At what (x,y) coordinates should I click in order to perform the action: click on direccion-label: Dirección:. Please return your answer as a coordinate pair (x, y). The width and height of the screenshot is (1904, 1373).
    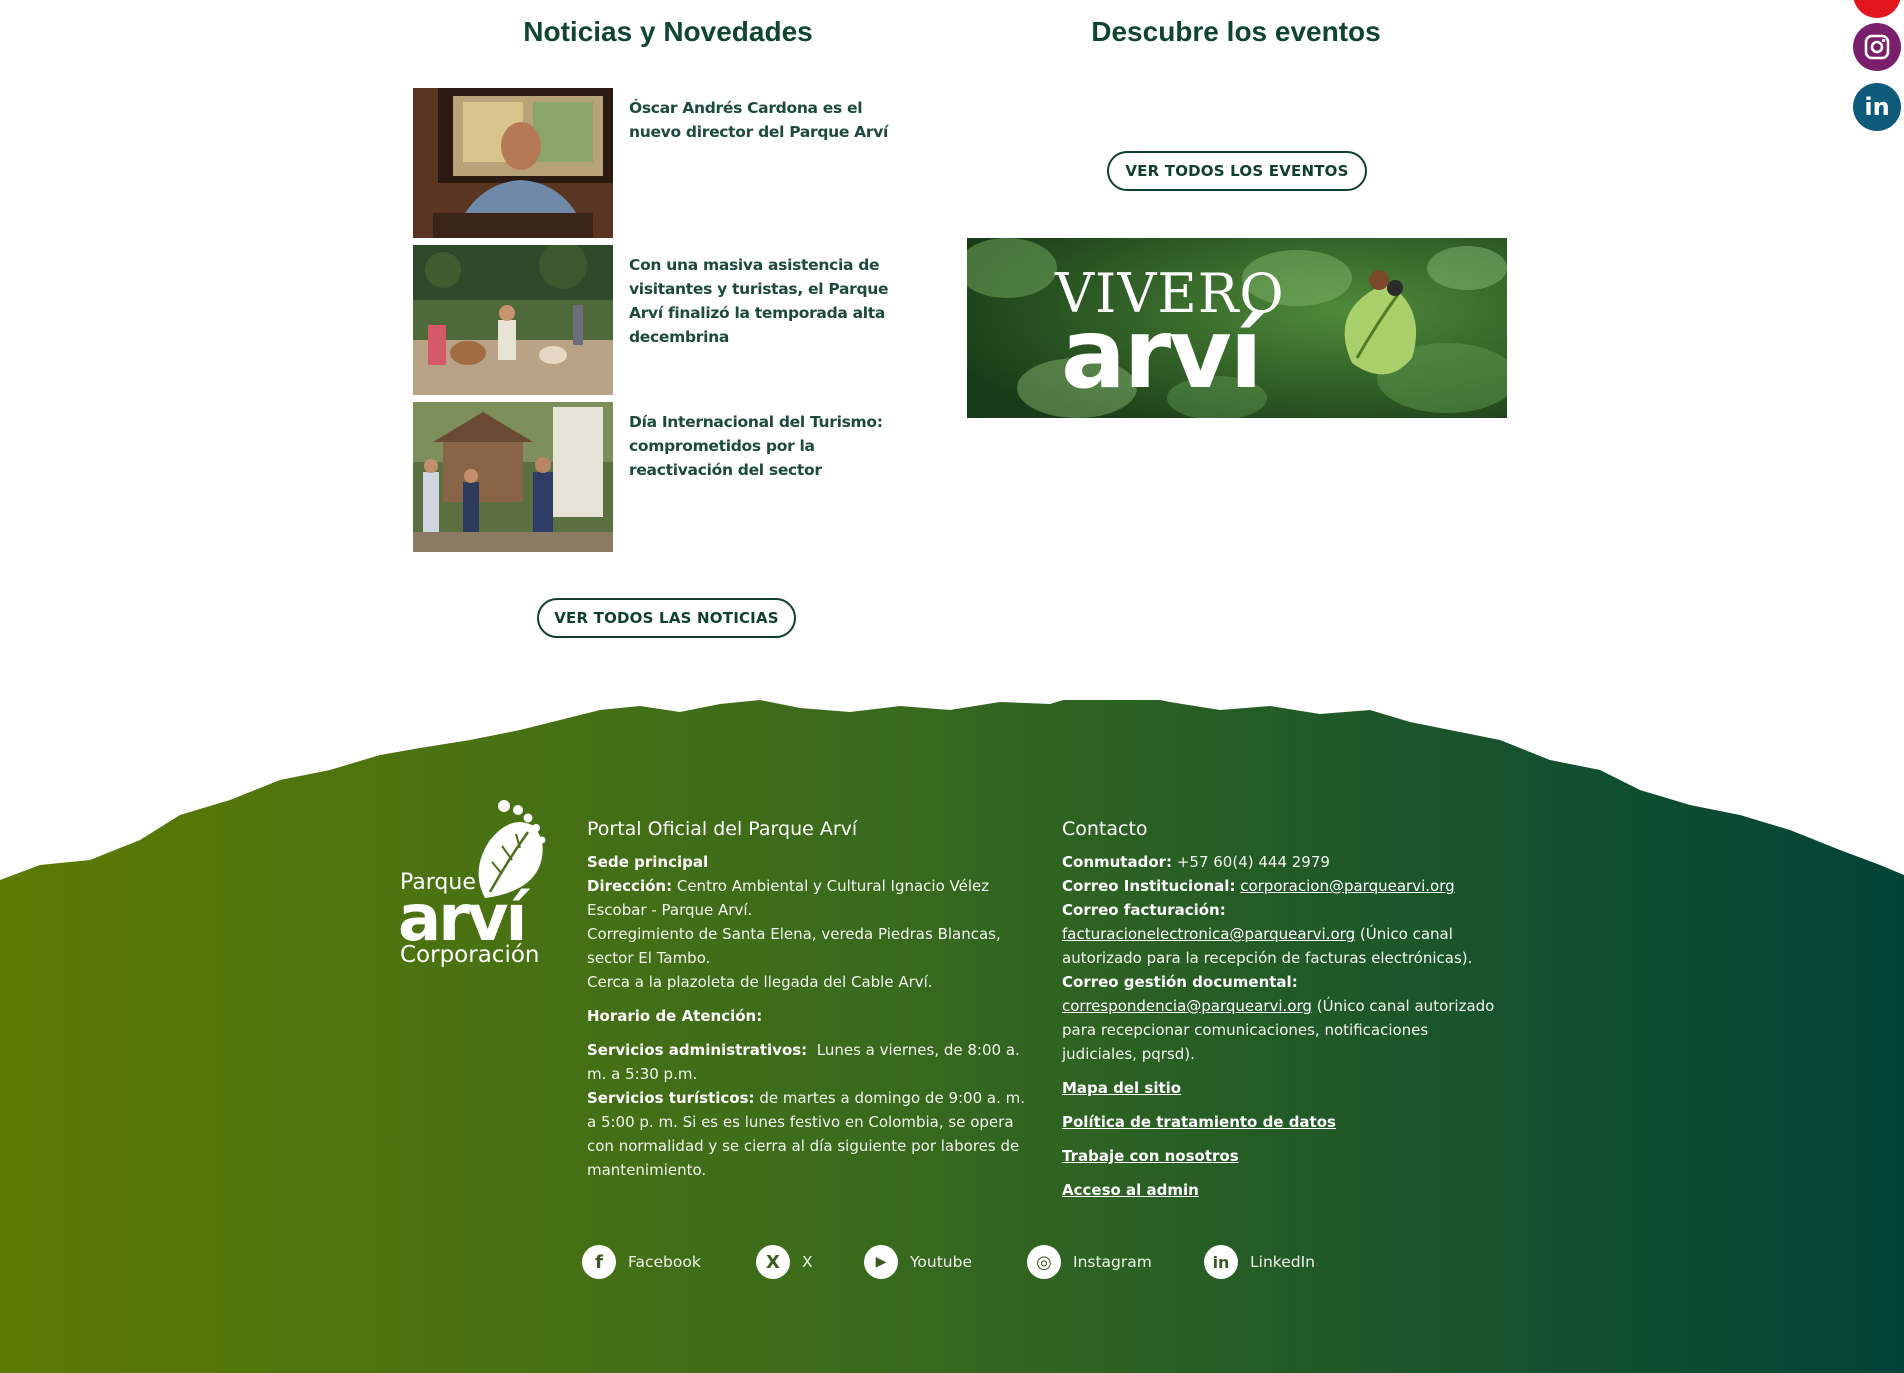
    Looking at the image, I should click on (630, 886).